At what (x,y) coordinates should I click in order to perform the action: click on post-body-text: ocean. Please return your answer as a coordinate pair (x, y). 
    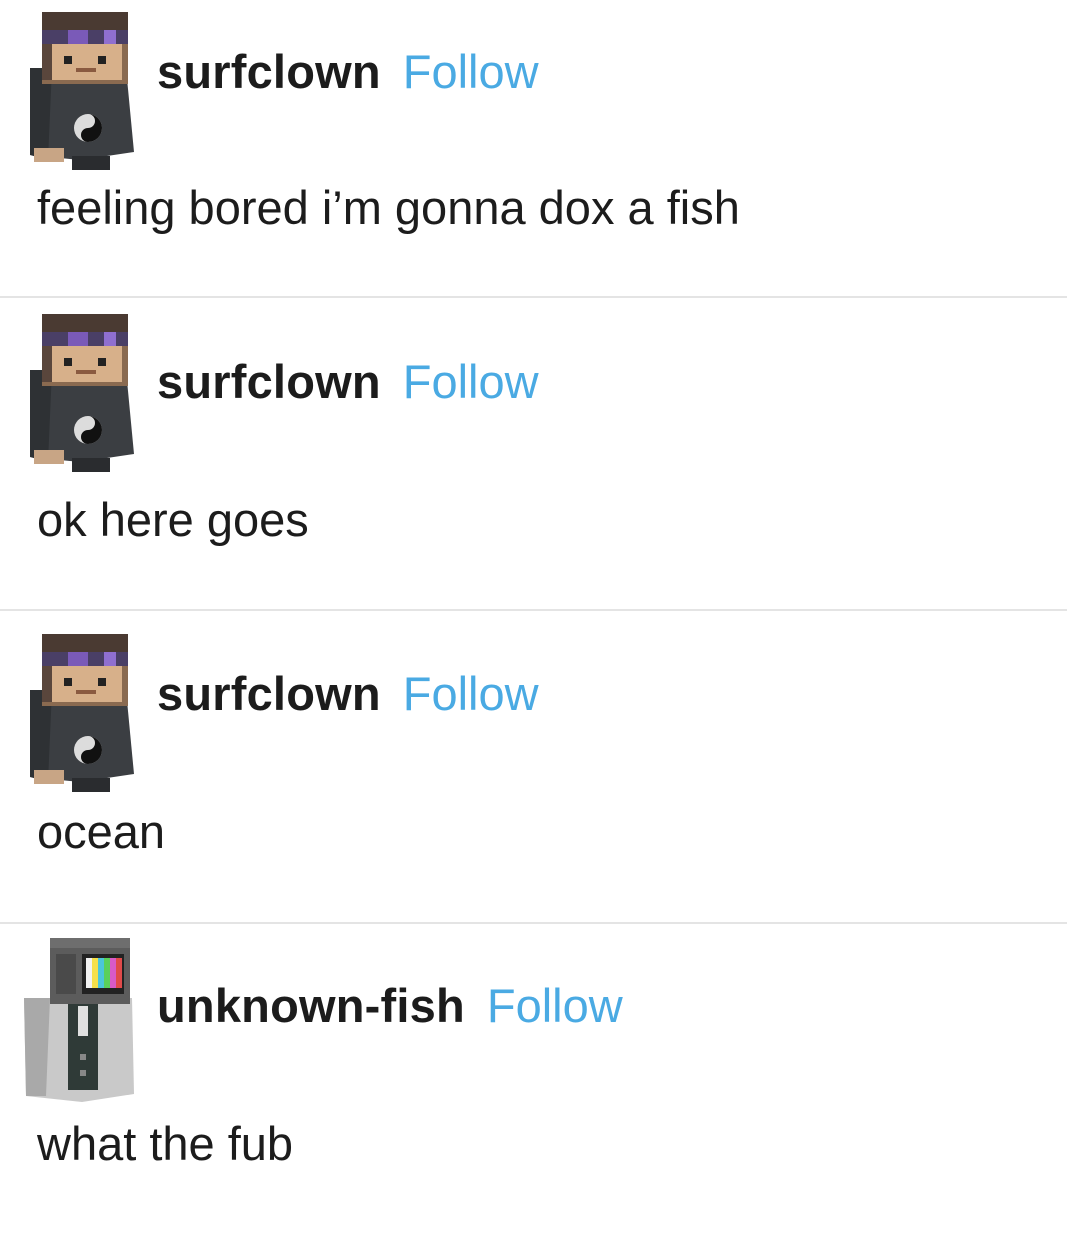
    Looking at the image, I should click on (101, 831).